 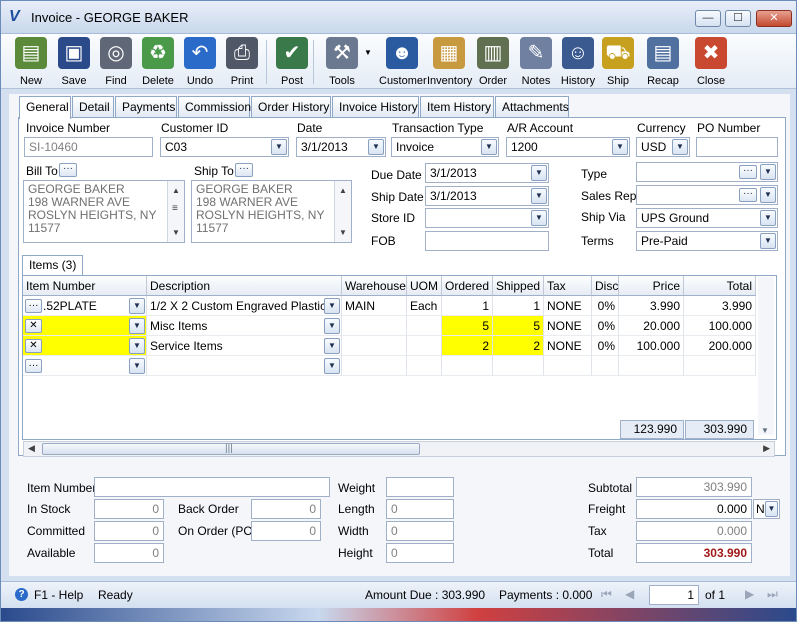 What do you see at coordinates (214, 107) in the screenshot?
I see `tab-commission: Commission` at bounding box center [214, 107].